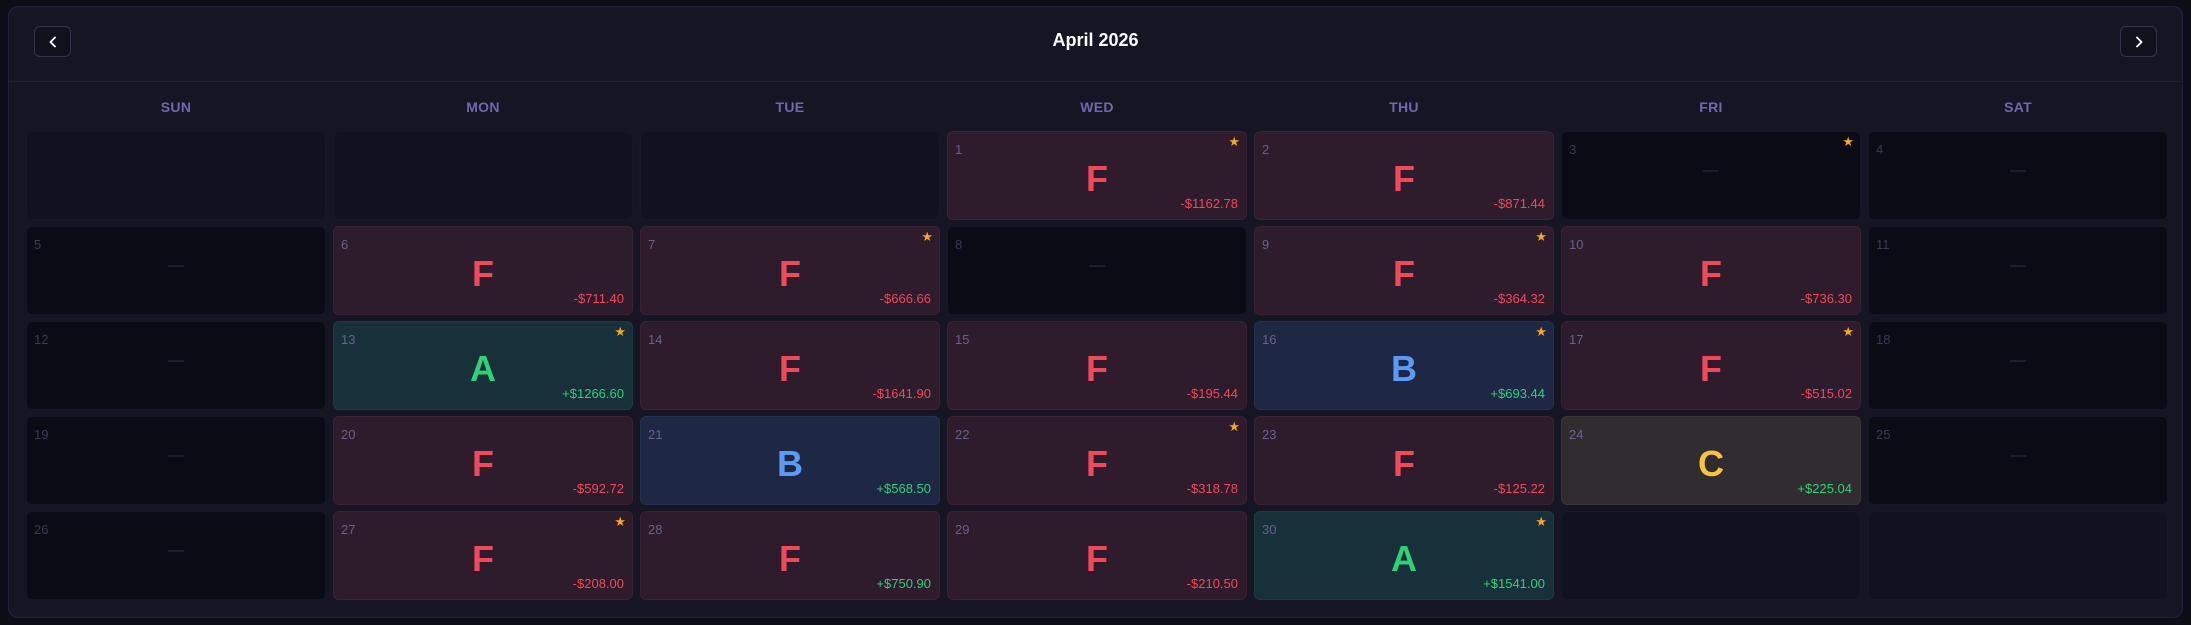 The image size is (2191, 625). Describe the element at coordinates (962, 339) in the screenshot. I see `day-number: 15` at that location.